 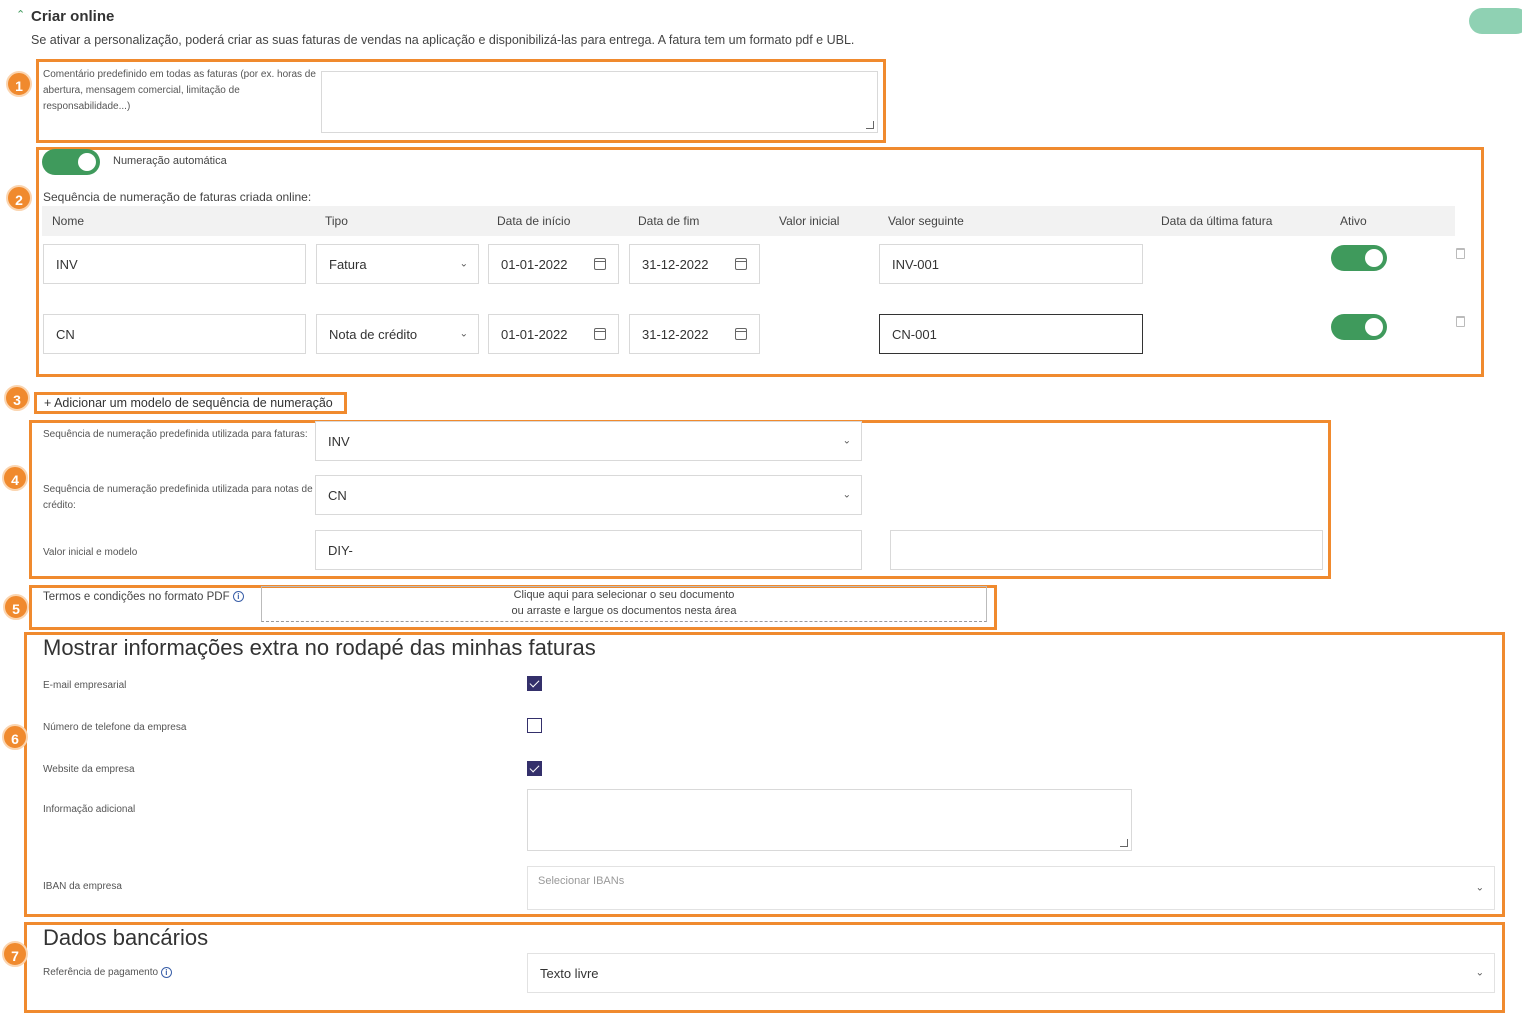 What do you see at coordinates (336, 221) in the screenshot?
I see `col-header-type: Tipo` at bounding box center [336, 221].